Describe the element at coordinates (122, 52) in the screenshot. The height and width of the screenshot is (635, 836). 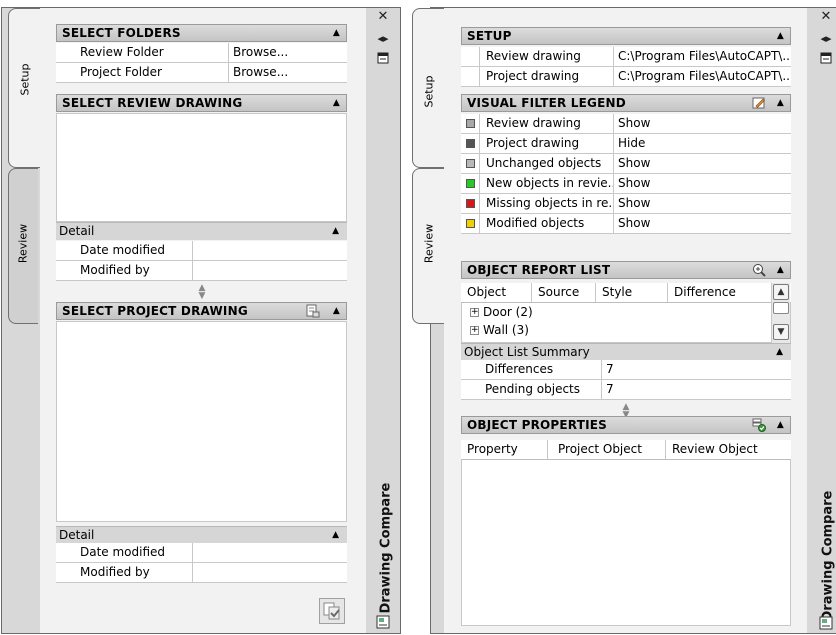
I see `review-folder-label: Review Folder` at that location.